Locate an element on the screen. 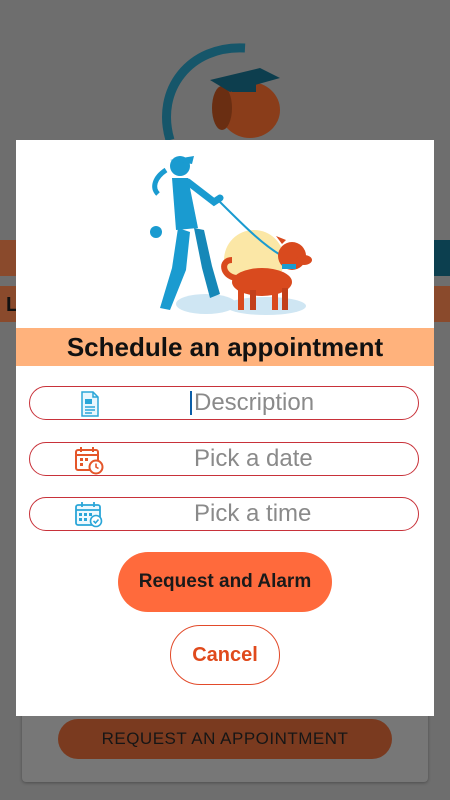 This screenshot has height=800, width=450. calendar-check-icon is located at coordinates (89, 515).